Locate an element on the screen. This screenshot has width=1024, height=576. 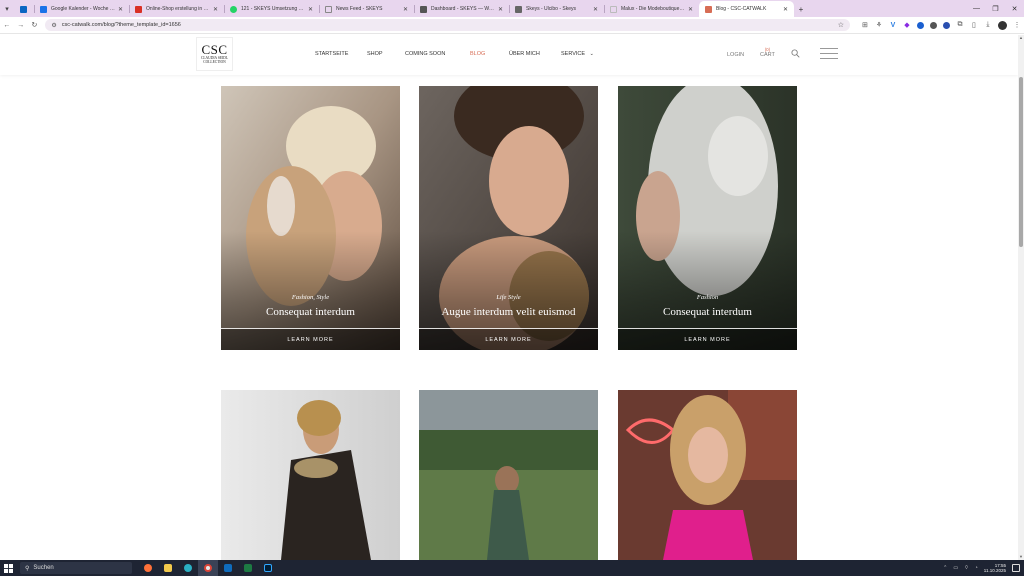
page-icon is located at coordinates (328, 9).